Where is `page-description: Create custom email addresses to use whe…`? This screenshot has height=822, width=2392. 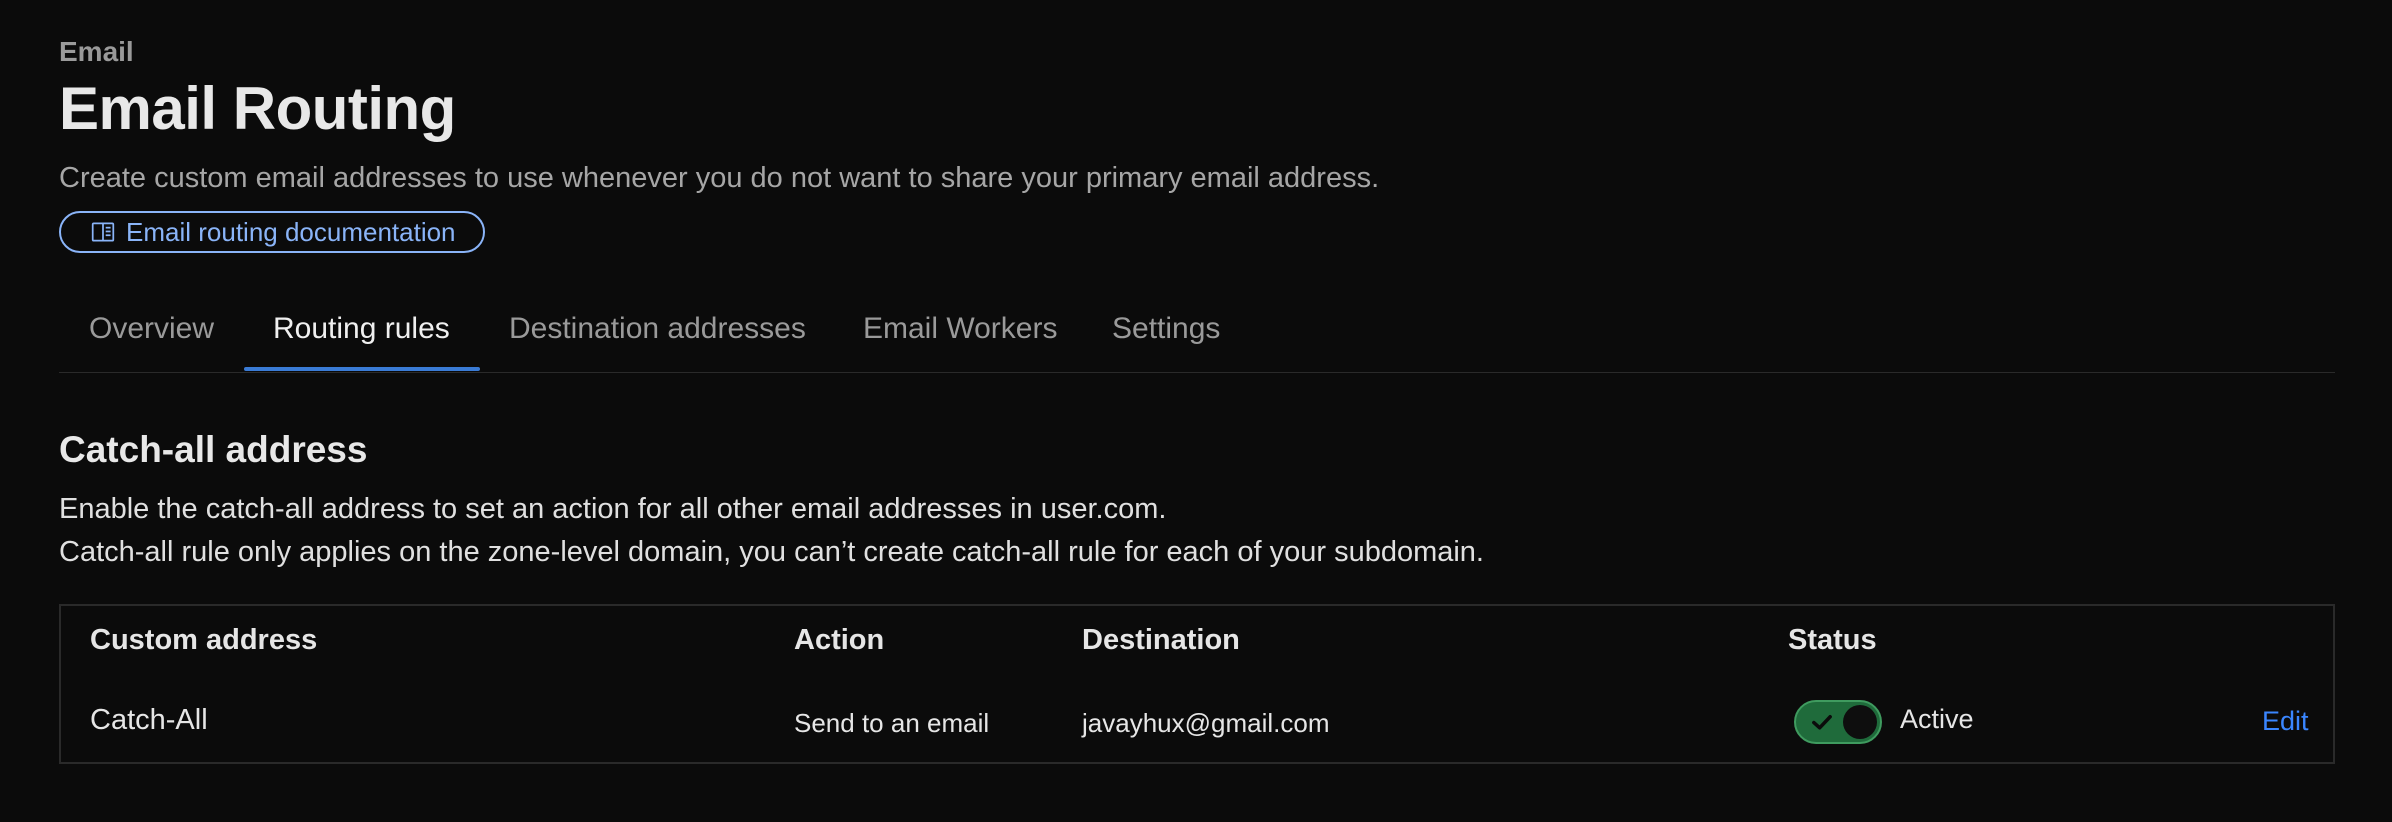 page-description: Create custom email addresses to use whe… is located at coordinates (719, 178).